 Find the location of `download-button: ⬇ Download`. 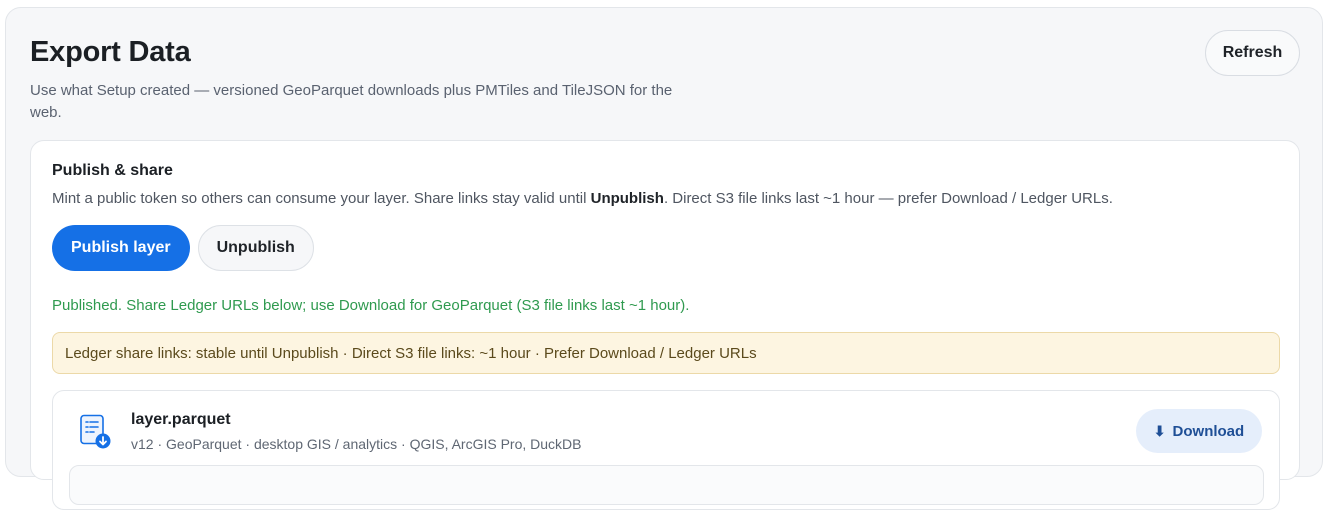

download-button: ⬇ Download is located at coordinates (1199, 431).